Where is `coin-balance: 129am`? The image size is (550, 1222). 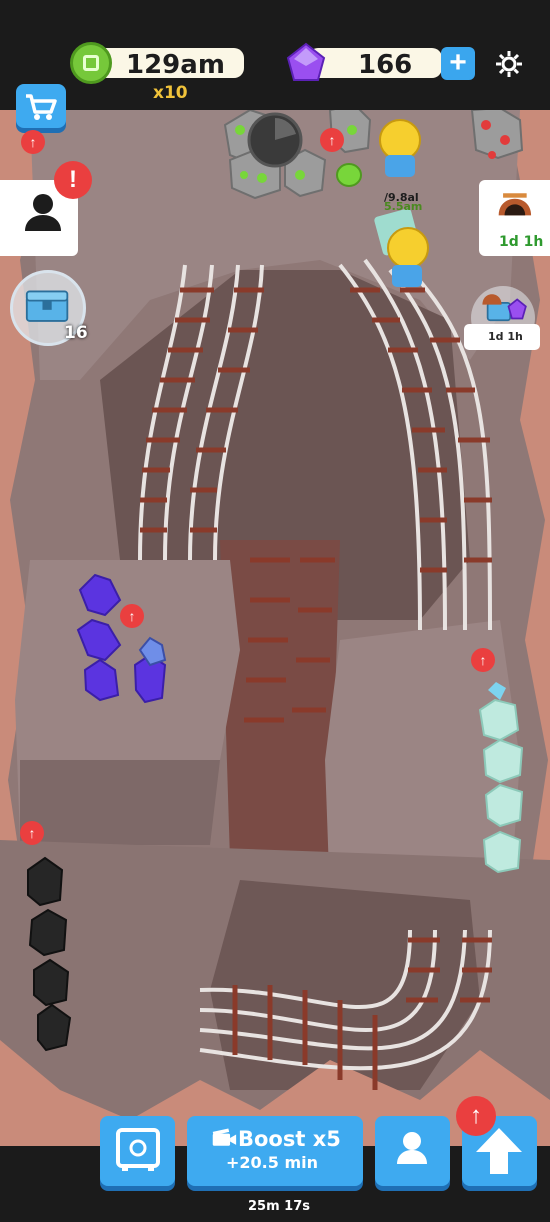
coin-balance: 129am is located at coordinates (175, 65).